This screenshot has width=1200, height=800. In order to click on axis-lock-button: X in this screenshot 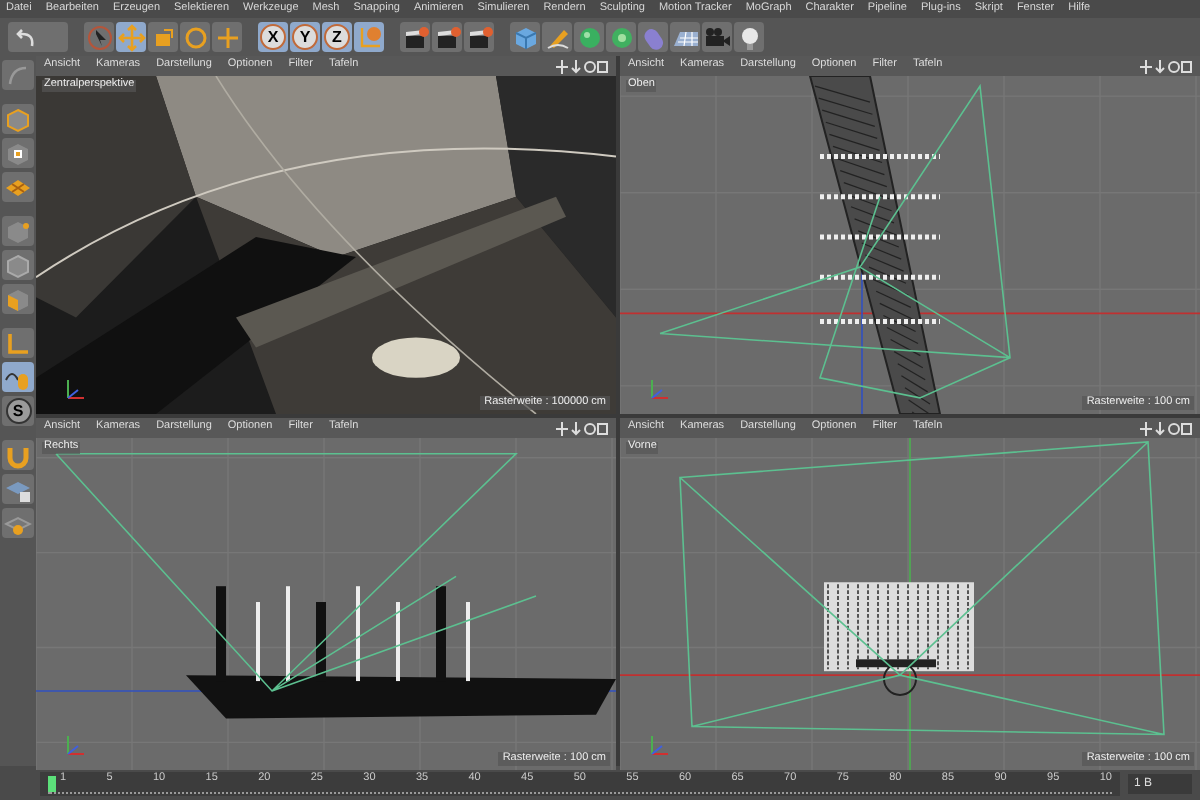, I will do `click(273, 37)`.